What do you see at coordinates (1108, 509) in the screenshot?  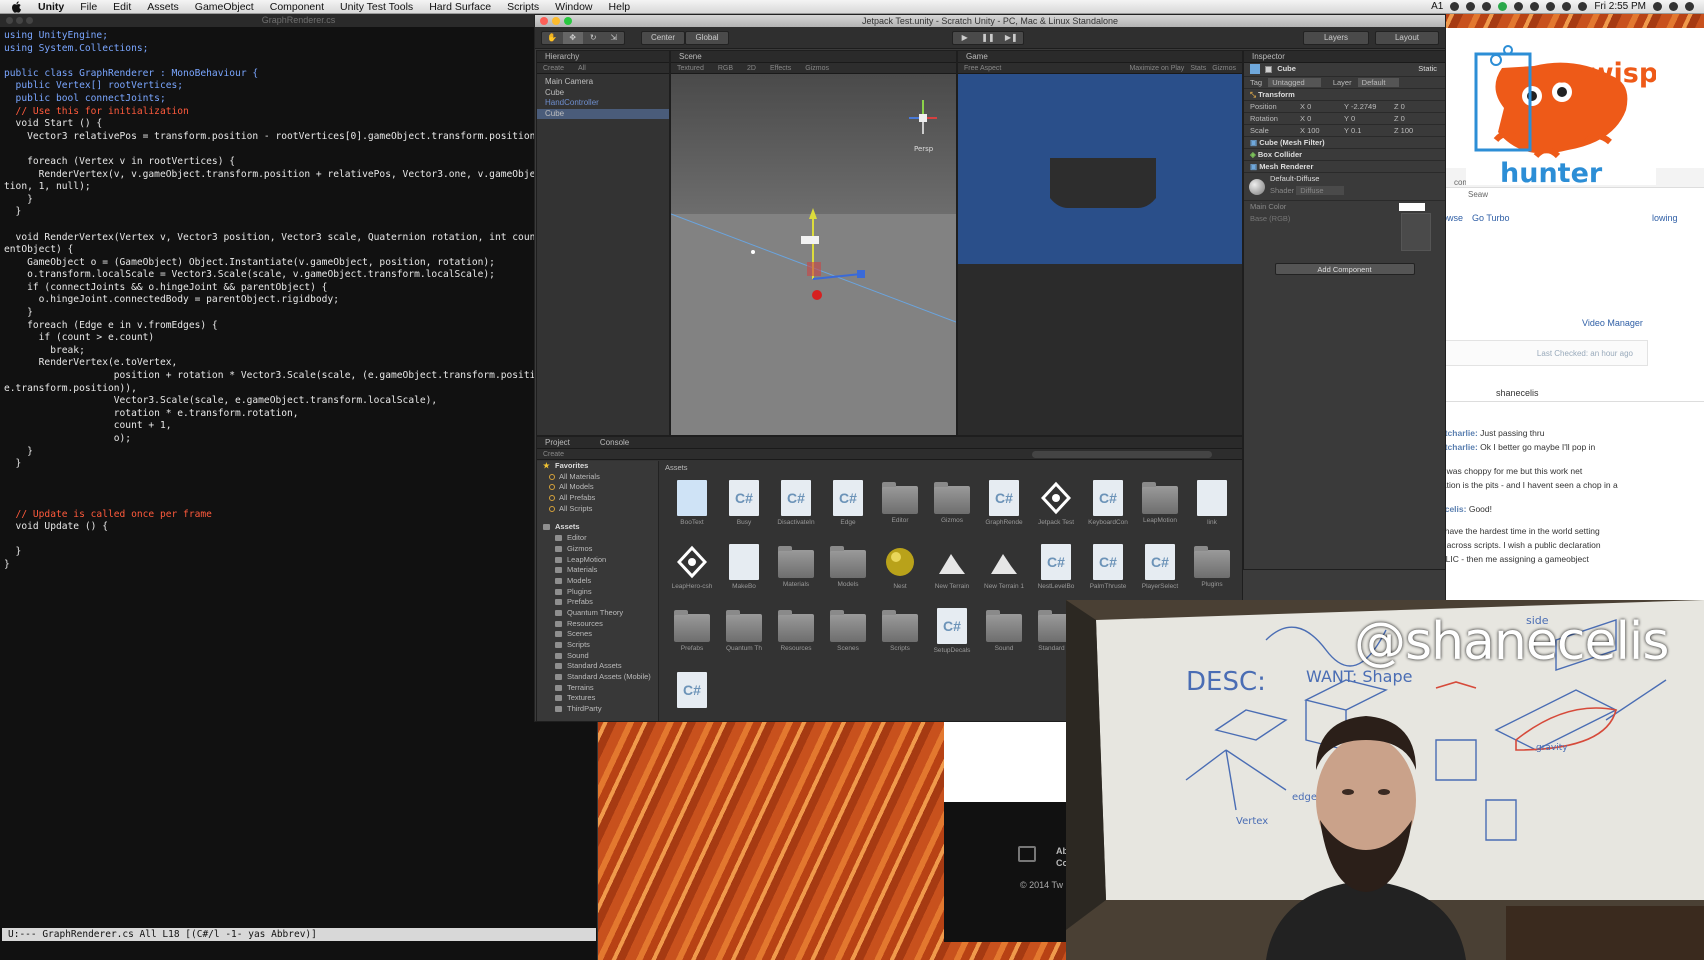 I see `asset-item: C# KeyboardCon` at bounding box center [1108, 509].